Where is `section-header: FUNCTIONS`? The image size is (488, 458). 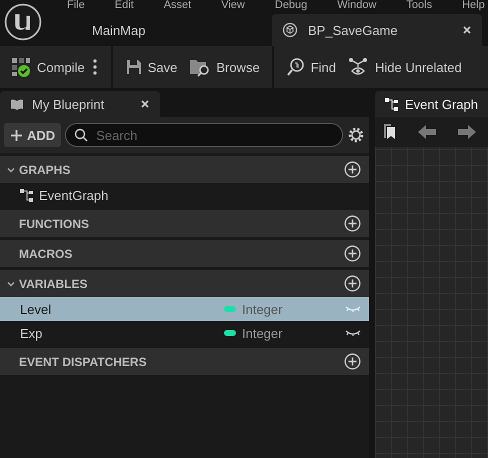 section-header: FUNCTIONS is located at coordinates (184, 223).